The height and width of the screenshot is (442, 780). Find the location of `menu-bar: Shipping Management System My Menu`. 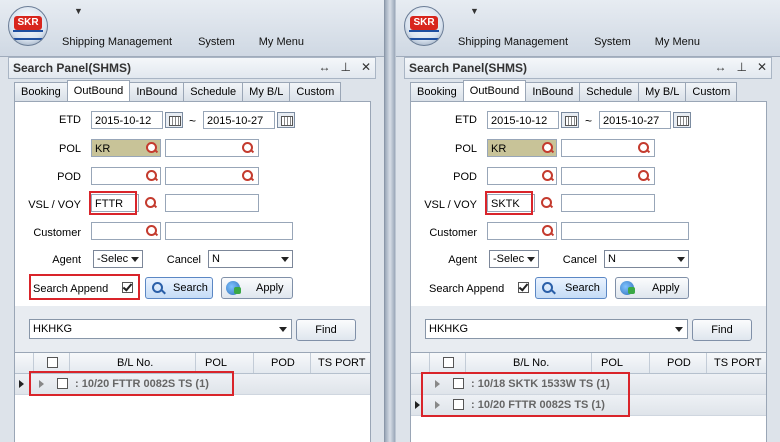

menu-bar: Shipping Management System My Menu is located at coordinates (592, 42).